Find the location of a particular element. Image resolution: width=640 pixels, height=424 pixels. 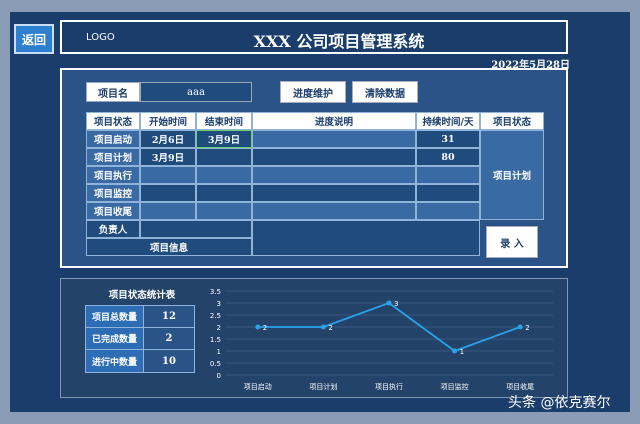

y-tick-label: 3 is located at coordinates (219, 304).